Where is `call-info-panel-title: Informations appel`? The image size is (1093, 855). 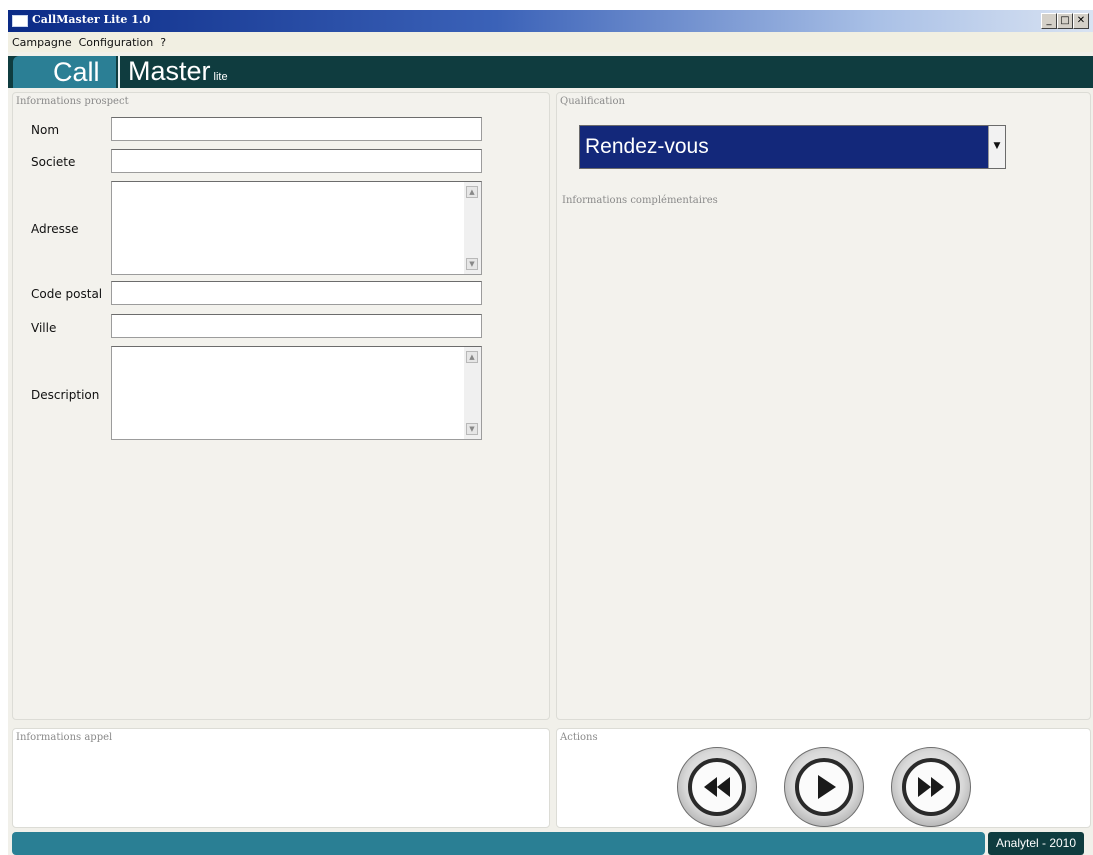 call-info-panel-title: Informations appel is located at coordinates (64, 737).